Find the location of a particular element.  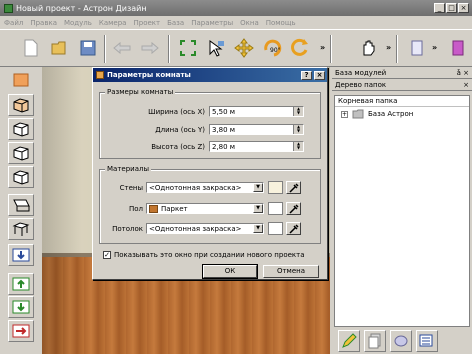

window-title: Новый проект - Астрон Дизайн is located at coordinates (81, 8).